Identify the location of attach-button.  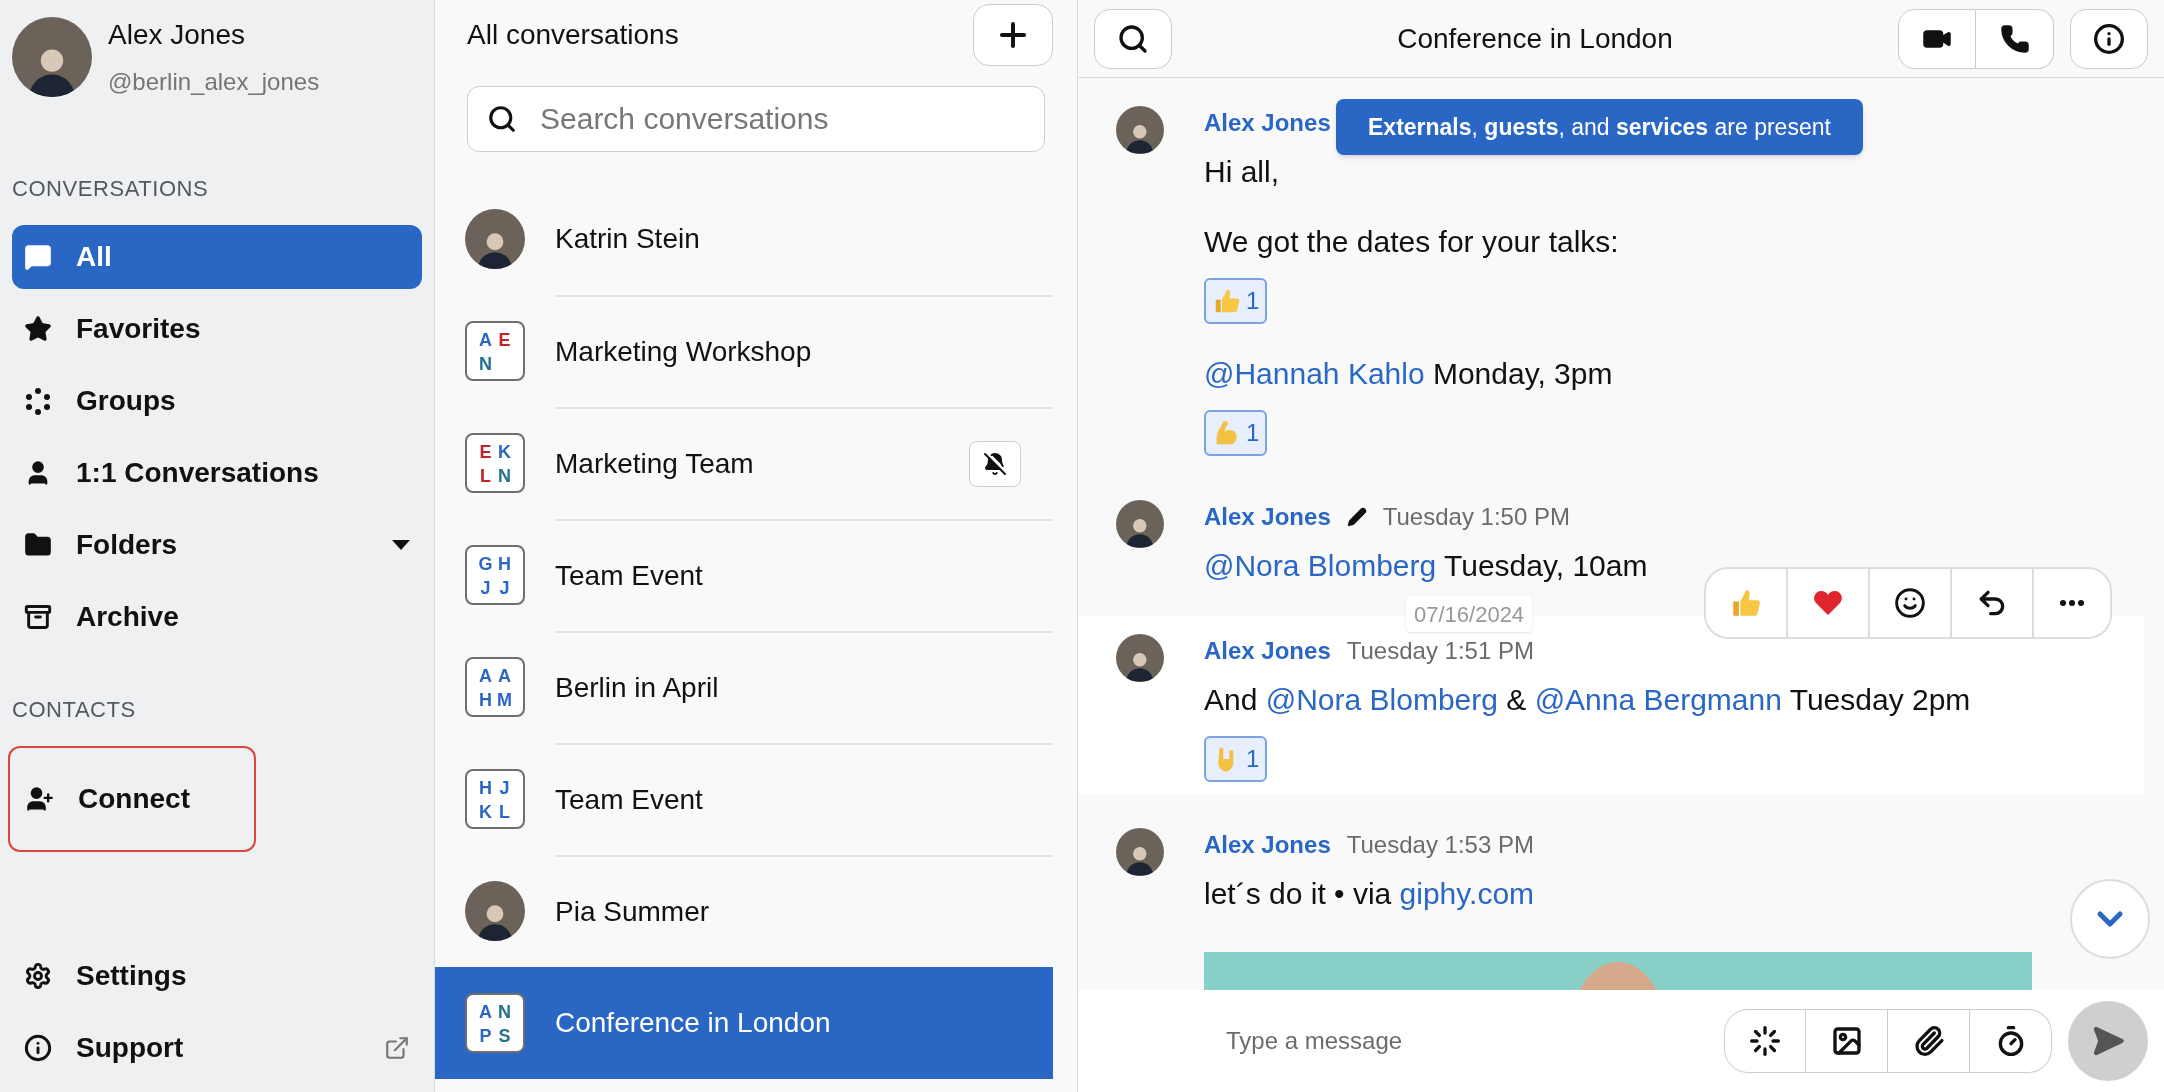
(1929, 1041).